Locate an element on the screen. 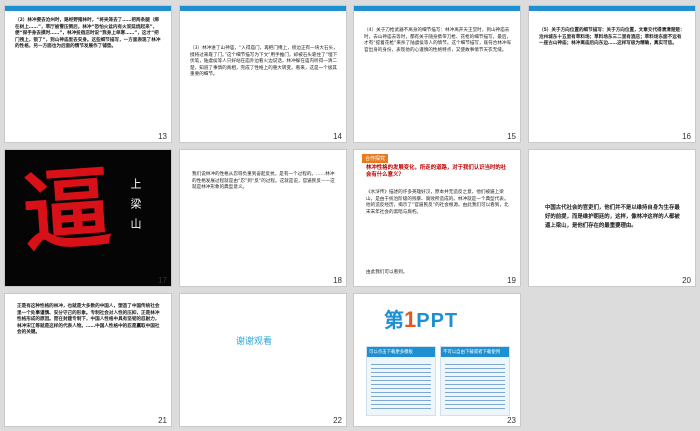  info-box-right: 不可以自由下载或者下载使用 is located at coordinates (475, 381).